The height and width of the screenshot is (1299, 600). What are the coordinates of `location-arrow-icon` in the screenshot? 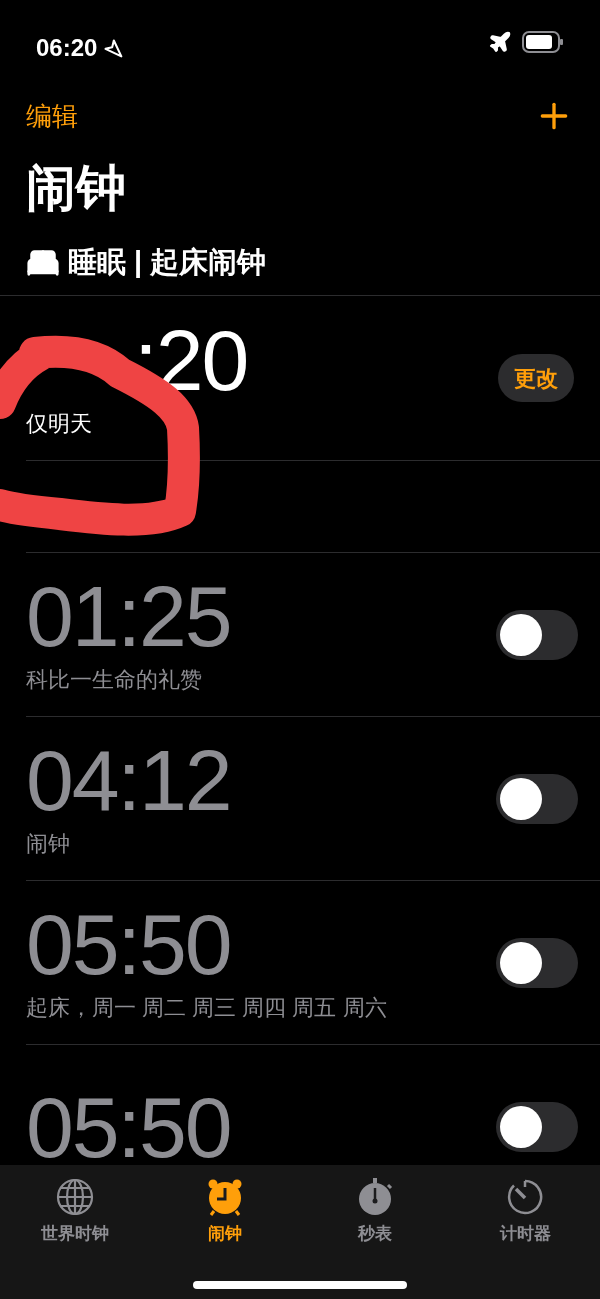 It's located at (113, 48).